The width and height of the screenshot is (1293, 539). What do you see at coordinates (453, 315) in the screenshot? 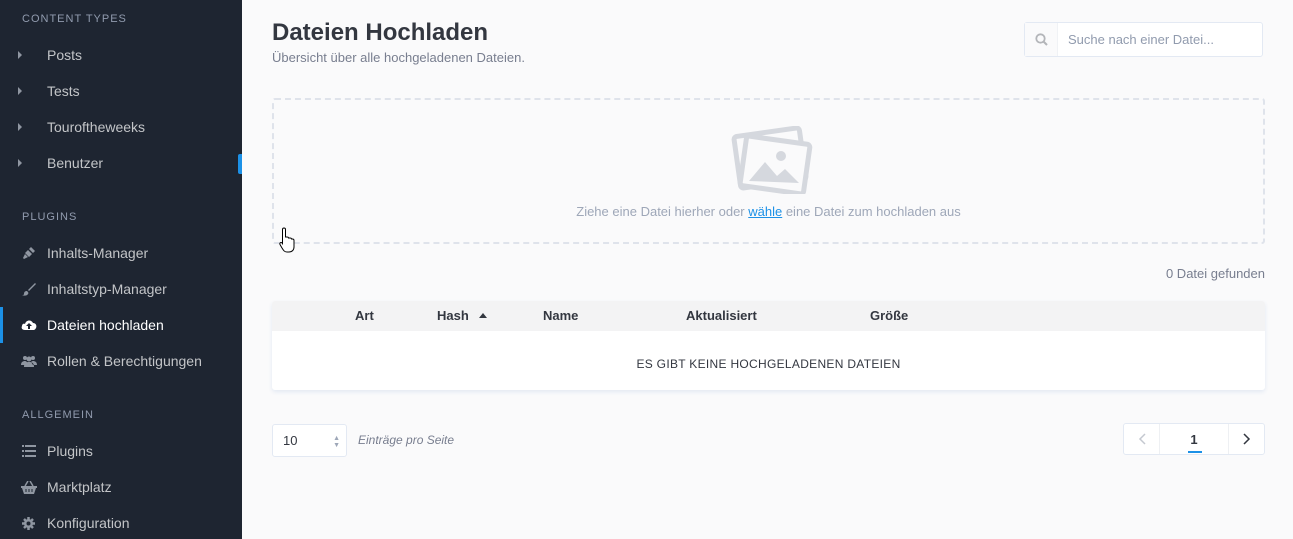
I see `column-label: Hash` at bounding box center [453, 315].